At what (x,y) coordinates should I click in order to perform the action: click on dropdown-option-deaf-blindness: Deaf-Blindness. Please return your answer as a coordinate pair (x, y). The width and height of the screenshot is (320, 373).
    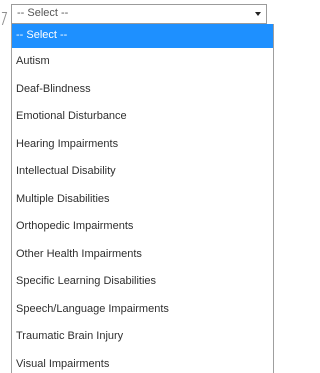
    Looking at the image, I should click on (142, 90).